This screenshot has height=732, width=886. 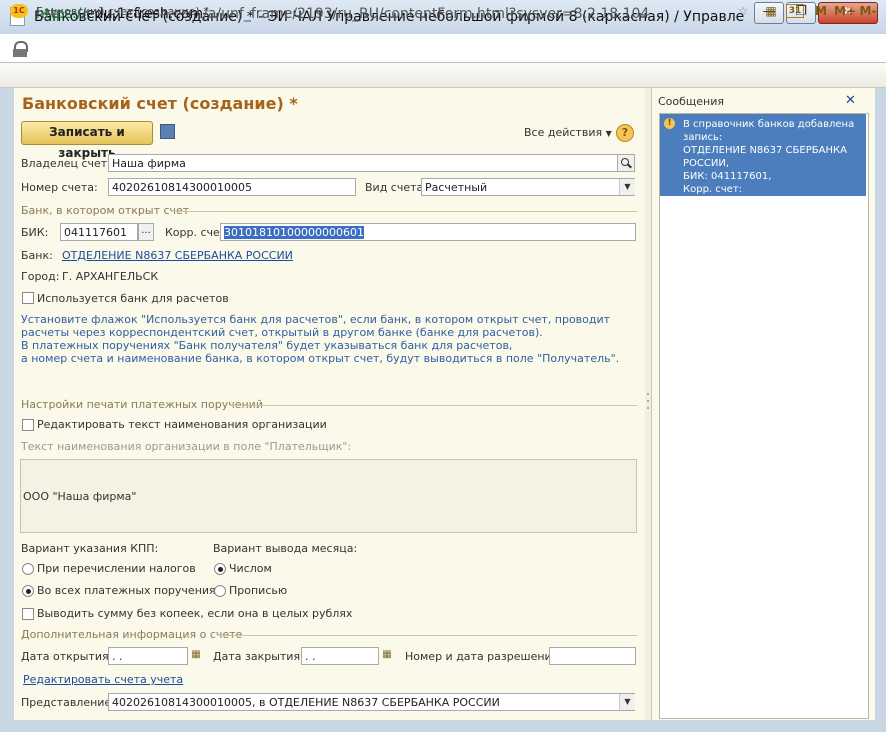 What do you see at coordinates (132, 634) in the screenshot?
I see `extra-section-title: Дополнительная информация о счете` at bounding box center [132, 634].